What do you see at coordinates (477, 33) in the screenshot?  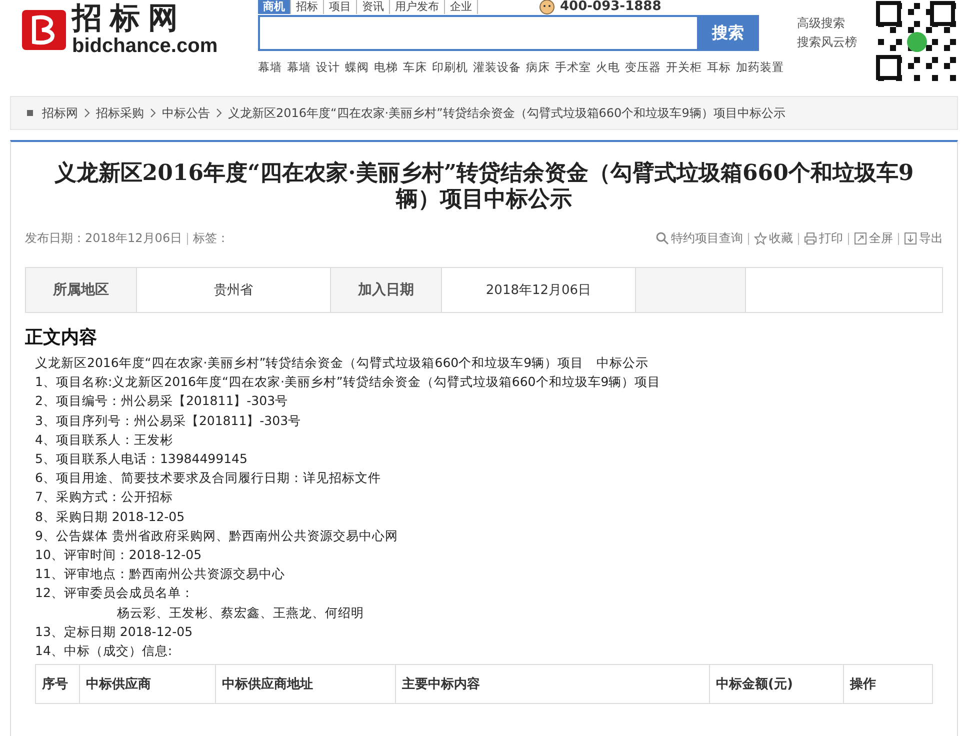 I see `search-field` at bounding box center [477, 33].